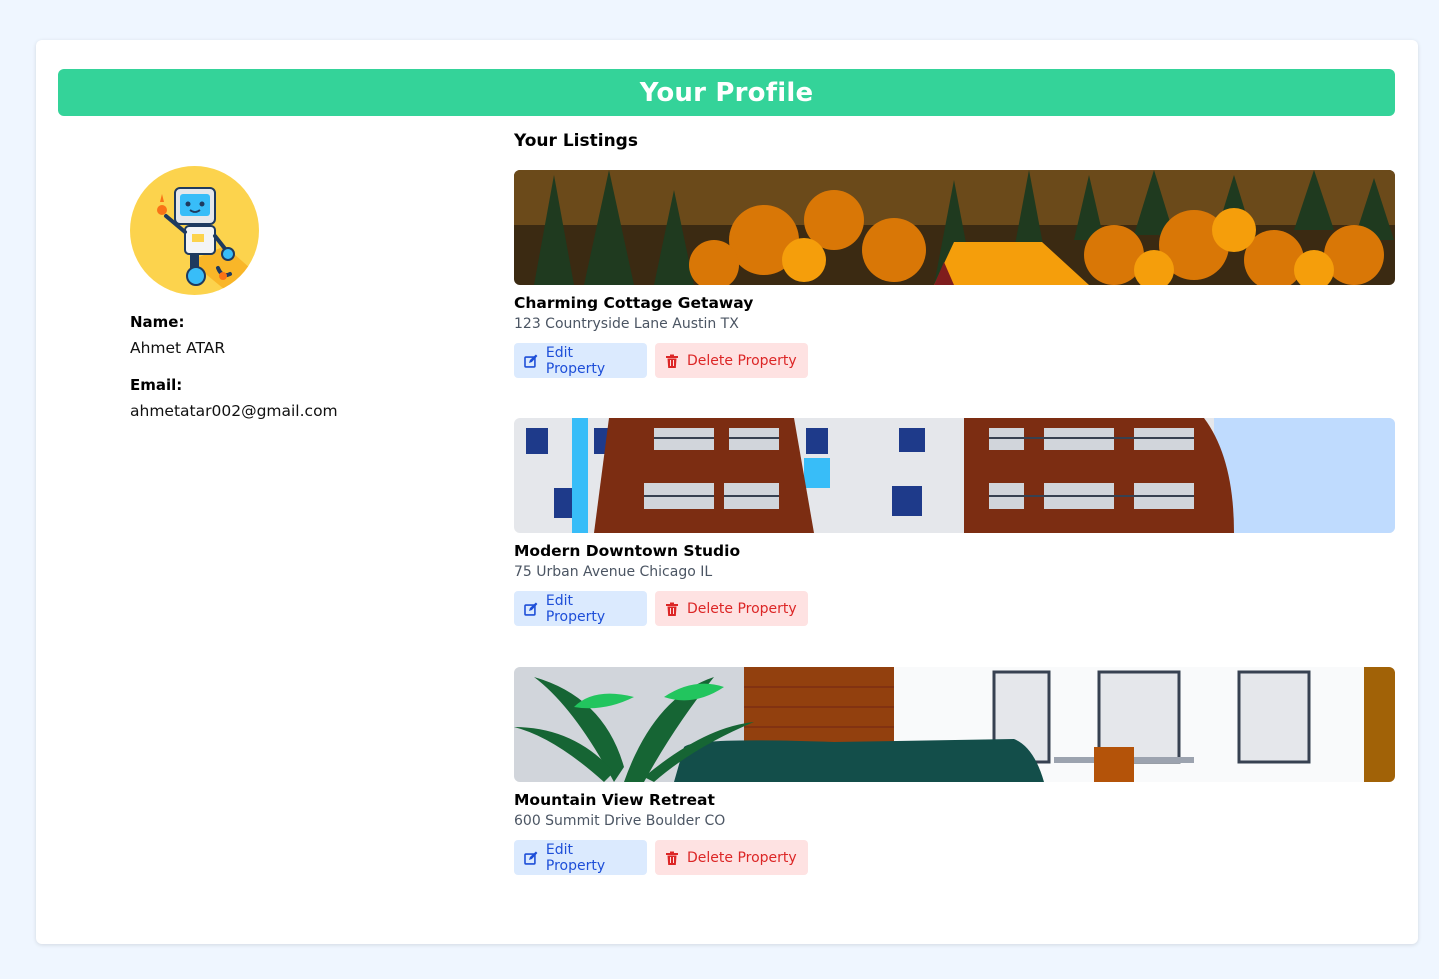 This screenshot has height=979, width=1439. I want to click on page-title: Your Profile, so click(726, 92).